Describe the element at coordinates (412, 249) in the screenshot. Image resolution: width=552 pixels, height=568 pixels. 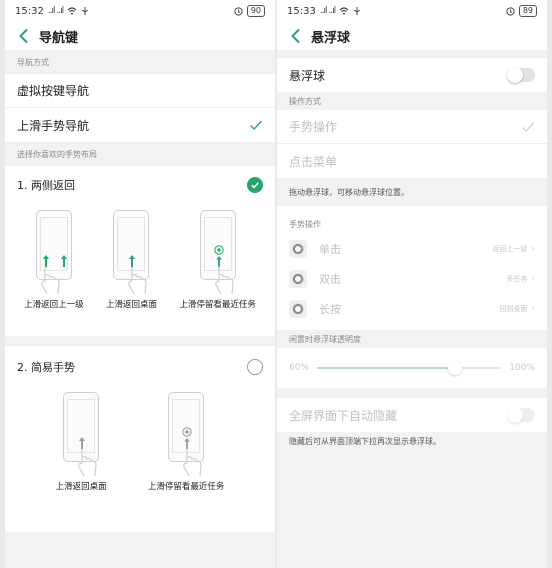
I see `gesture-row-single-tap: 单击 返回上一级 ›` at that location.